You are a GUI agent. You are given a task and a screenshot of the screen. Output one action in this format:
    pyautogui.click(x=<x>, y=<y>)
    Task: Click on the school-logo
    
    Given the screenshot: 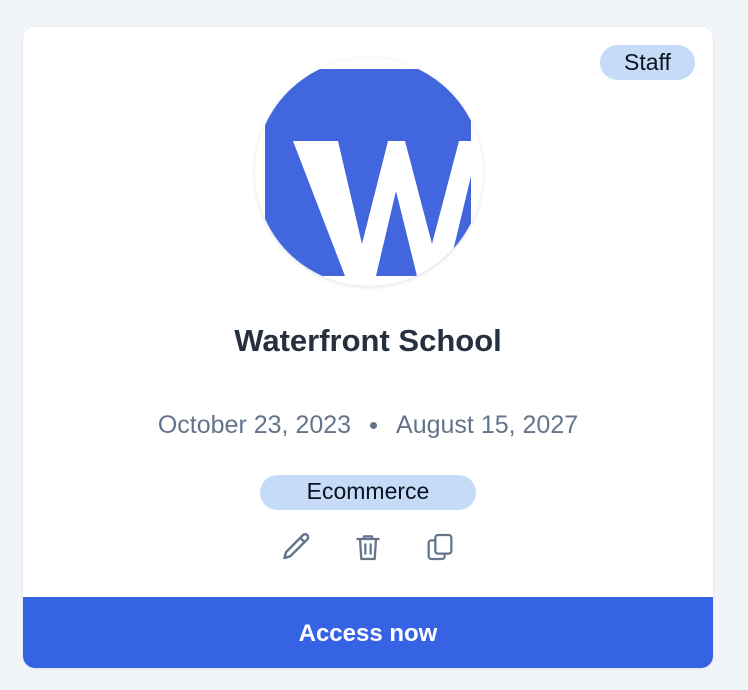 What is the action you would take?
    pyautogui.click(x=369, y=172)
    